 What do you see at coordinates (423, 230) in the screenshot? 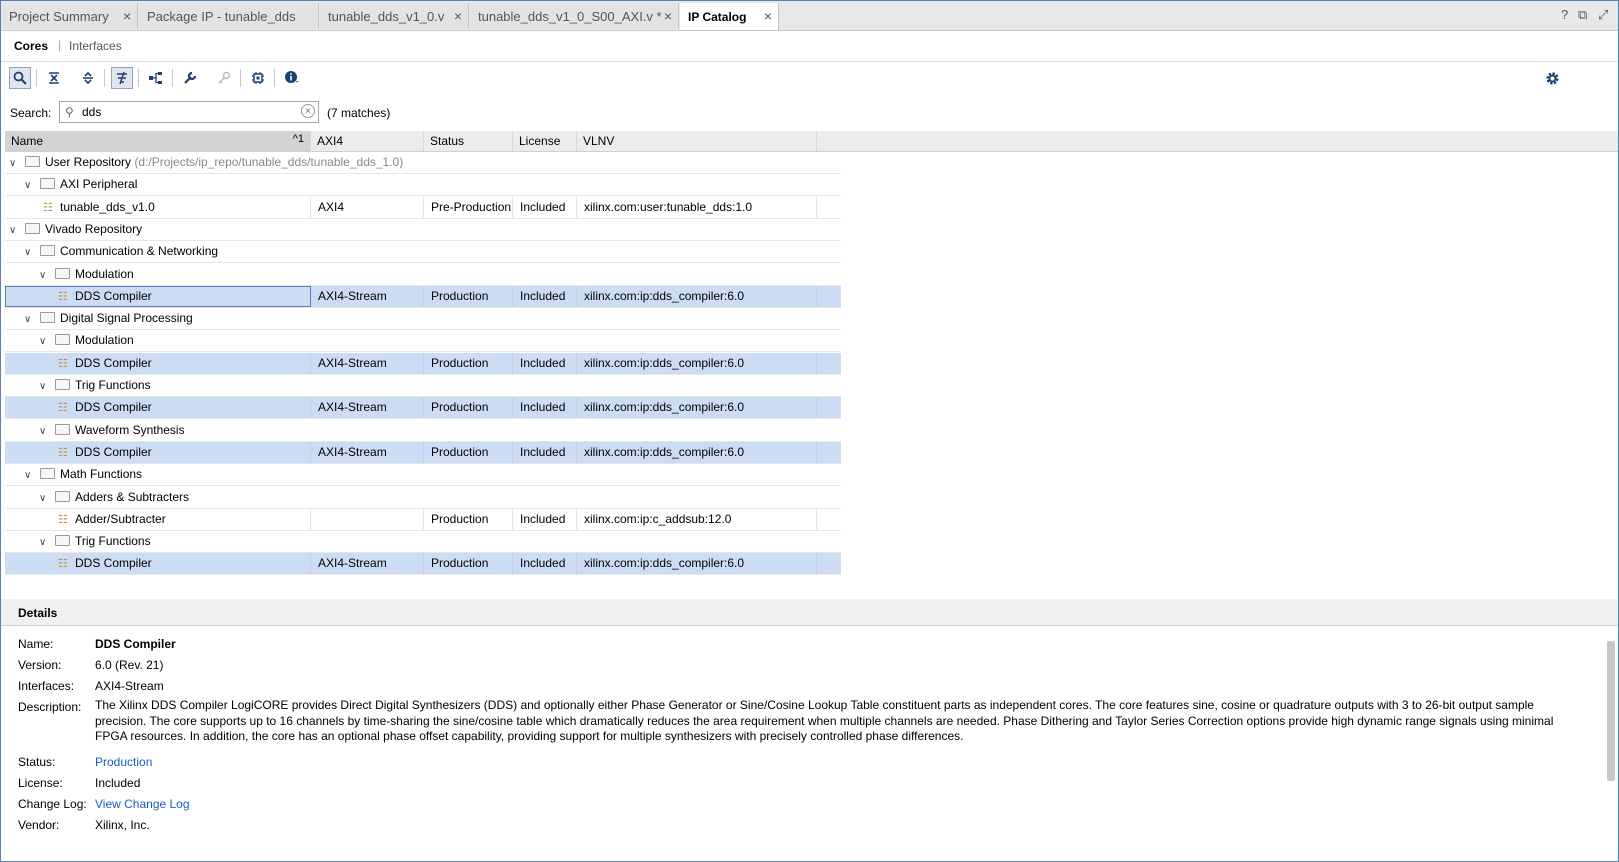
I see `tree-folder-row: ∨ Vivado Repository` at bounding box center [423, 230].